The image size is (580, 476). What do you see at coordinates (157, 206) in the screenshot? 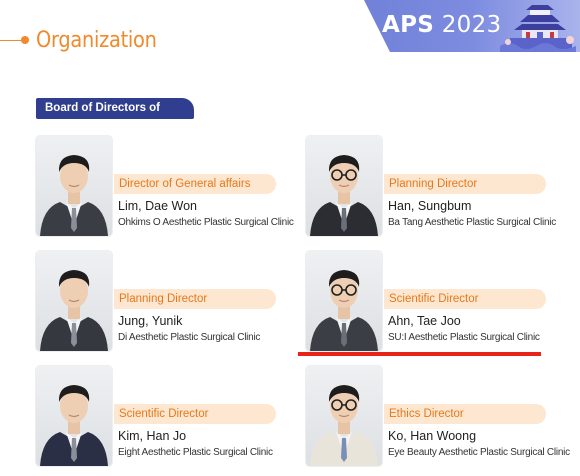
I see `member-name: Lim, Dae Won` at bounding box center [157, 206].